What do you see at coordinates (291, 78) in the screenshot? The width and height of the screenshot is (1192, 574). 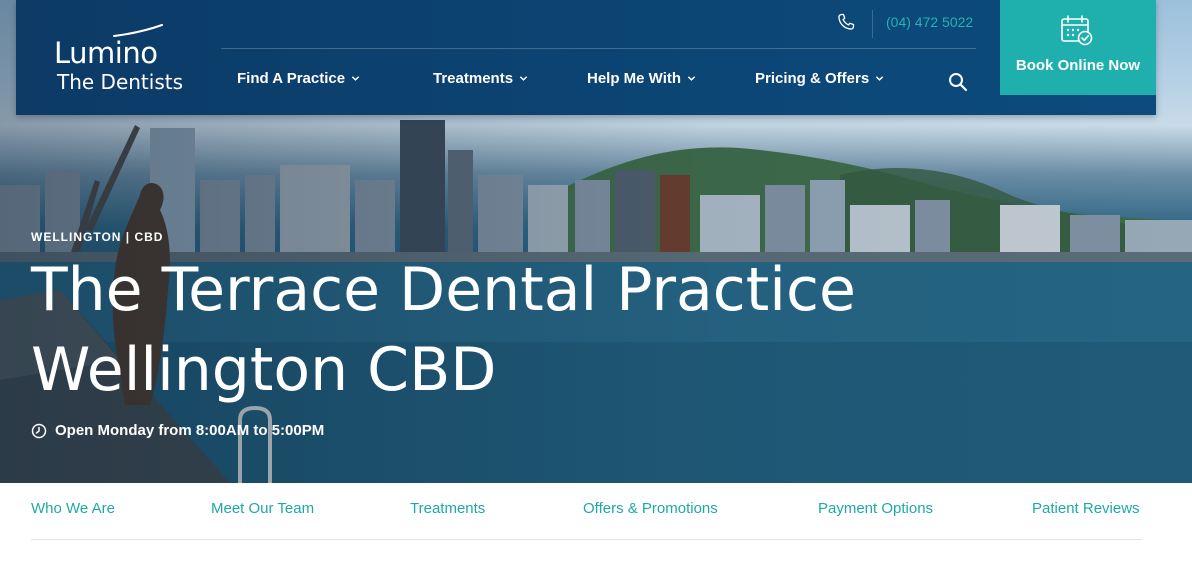 I see `nav-find-a-practice-label: Find A Practice` at bounding box center [291, 78].